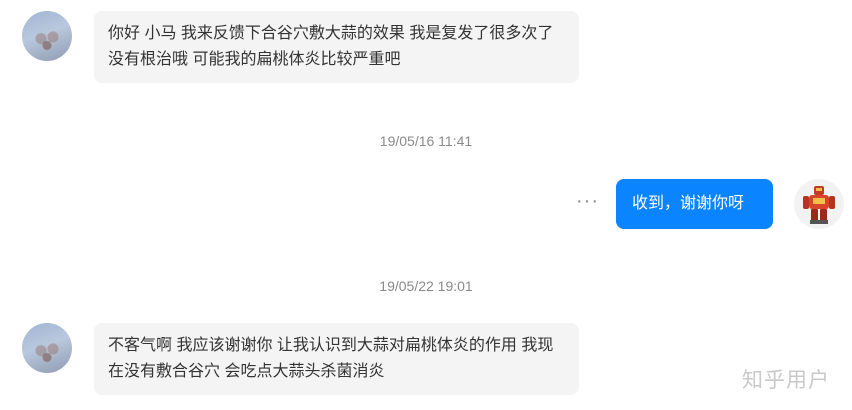 This screenshot has width=852, height=410. What do you see at coordinates (426, 141) in the screenshot?
I see `timestamp: 19/05/16 11:41` at bounding box center [426, 141].